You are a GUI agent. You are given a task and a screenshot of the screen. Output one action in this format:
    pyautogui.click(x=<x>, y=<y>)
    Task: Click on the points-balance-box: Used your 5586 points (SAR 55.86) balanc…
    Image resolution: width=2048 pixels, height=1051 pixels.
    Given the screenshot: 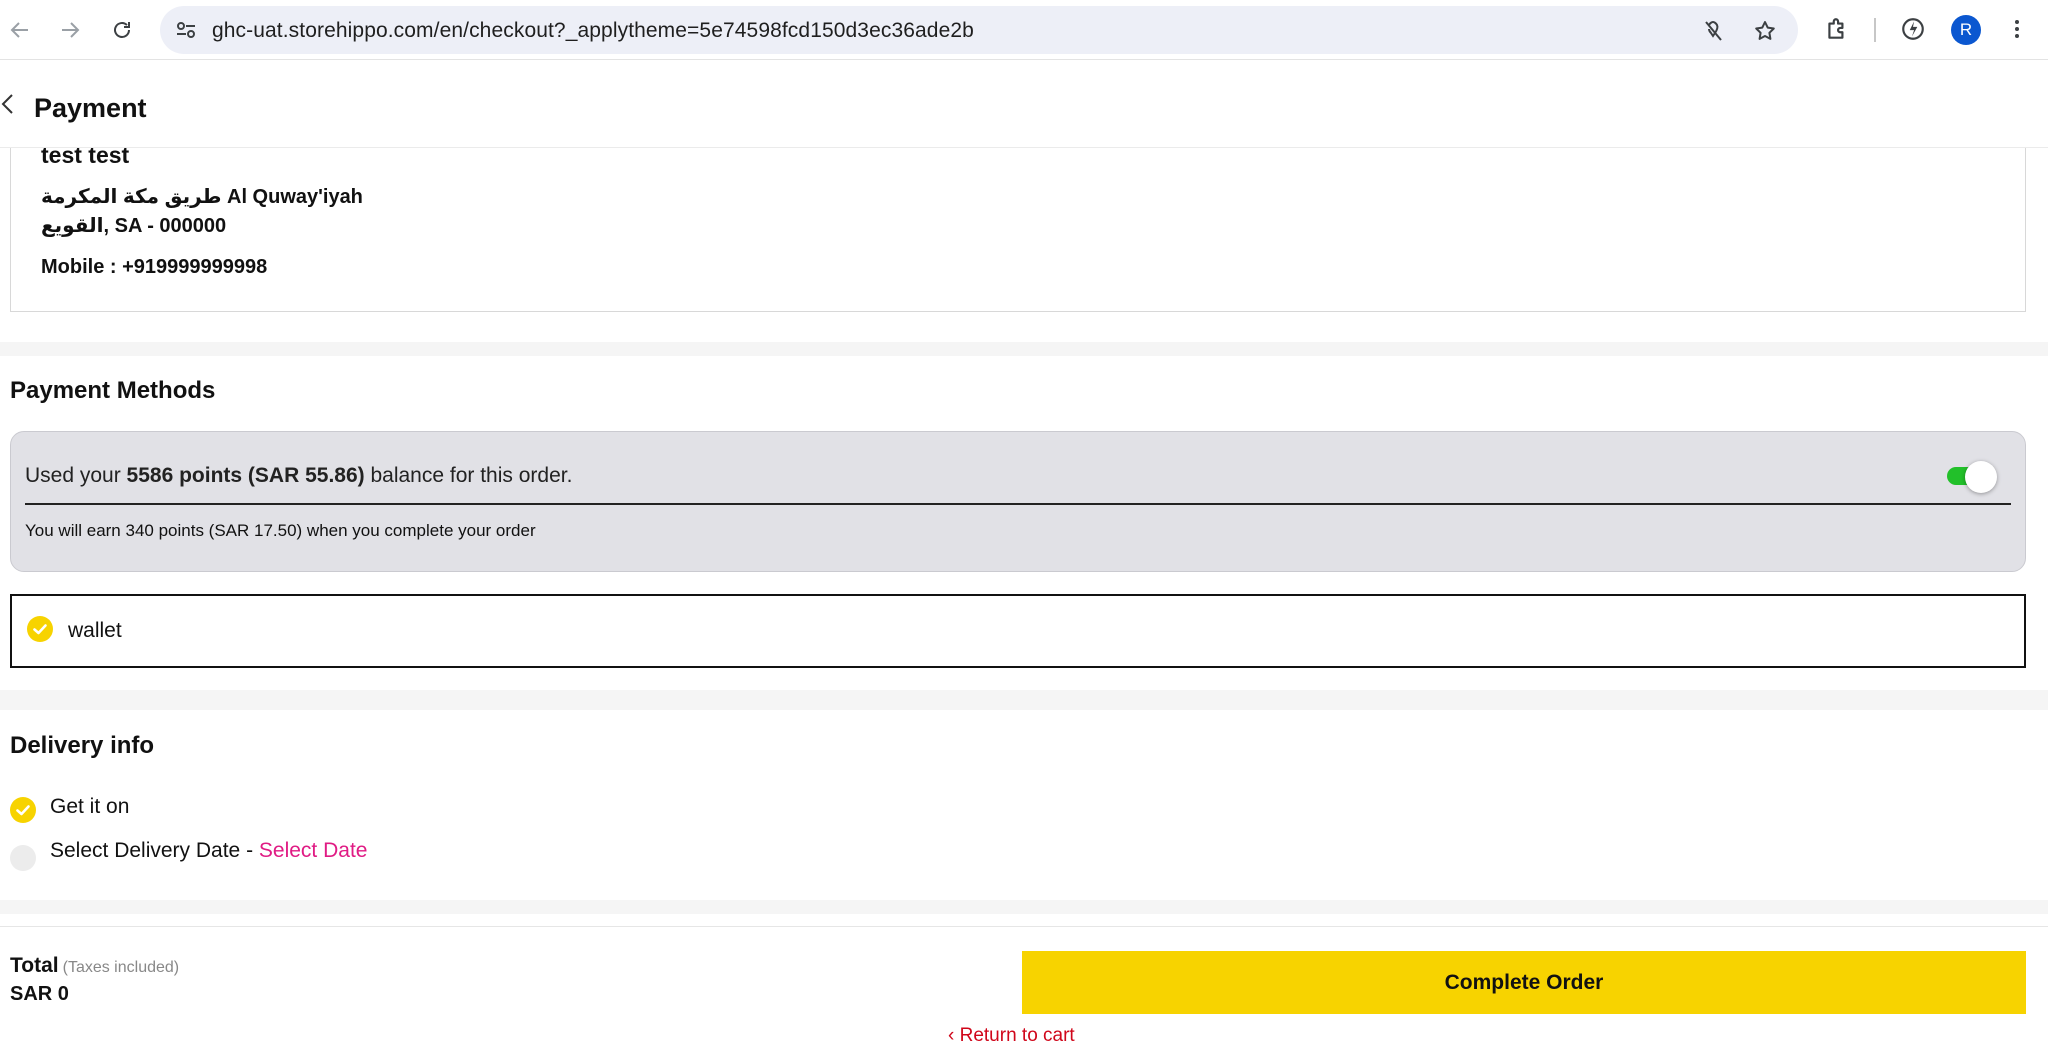 What is the action you would take?
    pyautogui.click(x=1018, y=501)
    